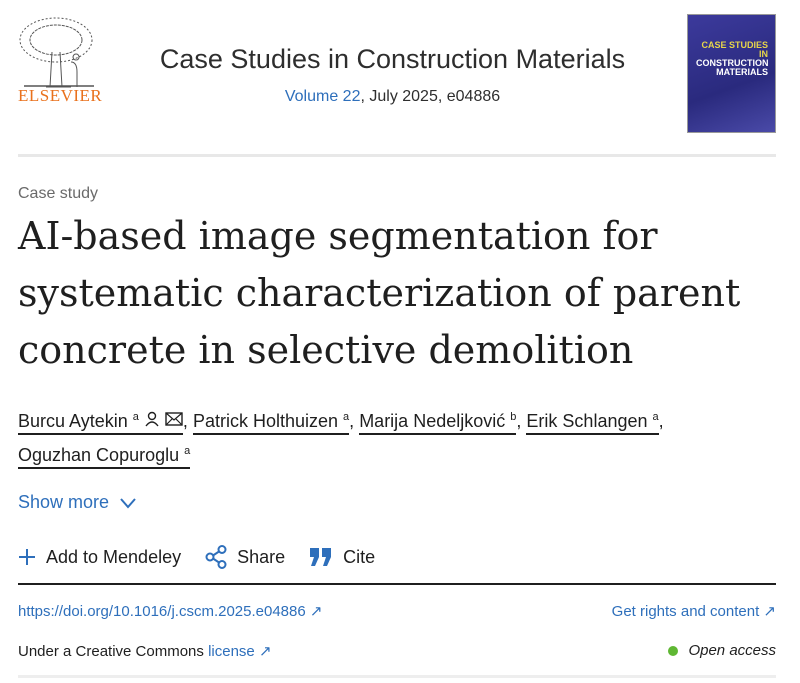  What do you see at coordinates (359, 556) in the screenshot?
I see `cite-label: Cite` at bounding box center [359, 556].